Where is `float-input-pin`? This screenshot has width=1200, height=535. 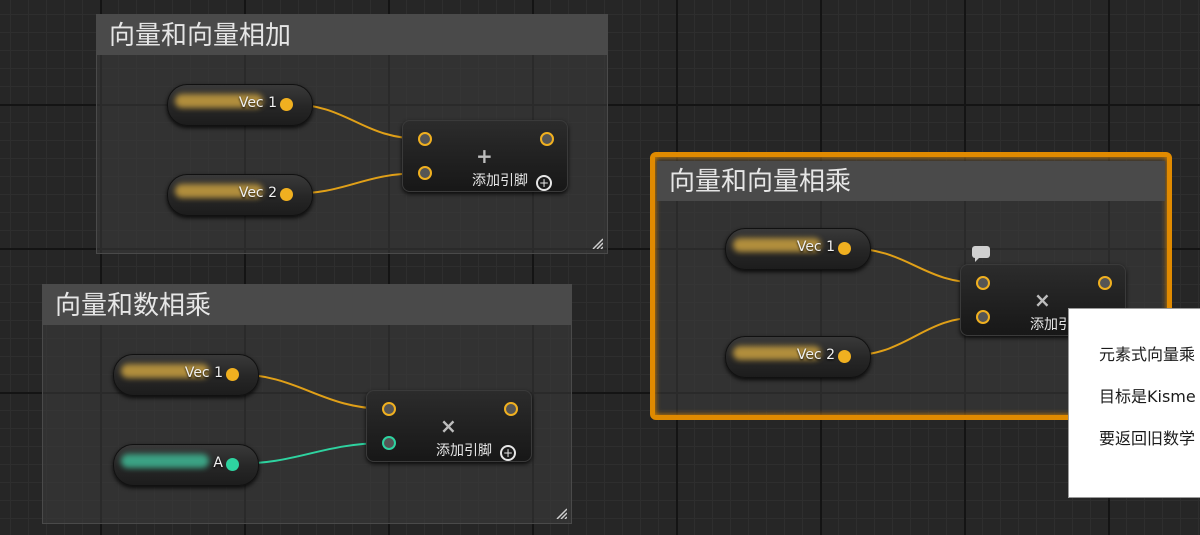
float-input-pin is located at coordinates (389, 443).